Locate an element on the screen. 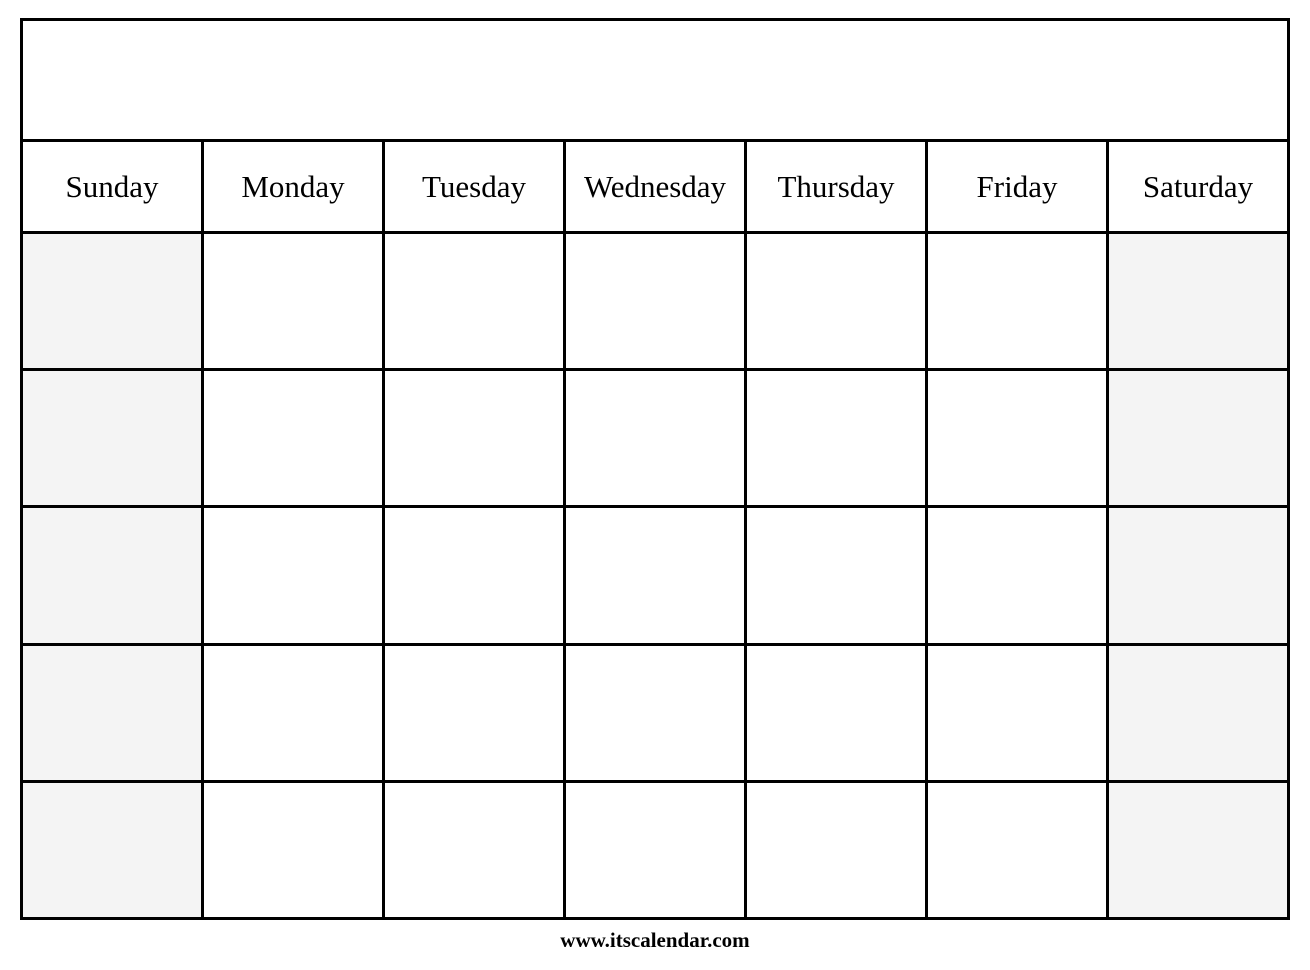 Image resolution: width=1310 pixels, height=970 pixels. weekday-label: Thursday is located at coordinates (836, 186).